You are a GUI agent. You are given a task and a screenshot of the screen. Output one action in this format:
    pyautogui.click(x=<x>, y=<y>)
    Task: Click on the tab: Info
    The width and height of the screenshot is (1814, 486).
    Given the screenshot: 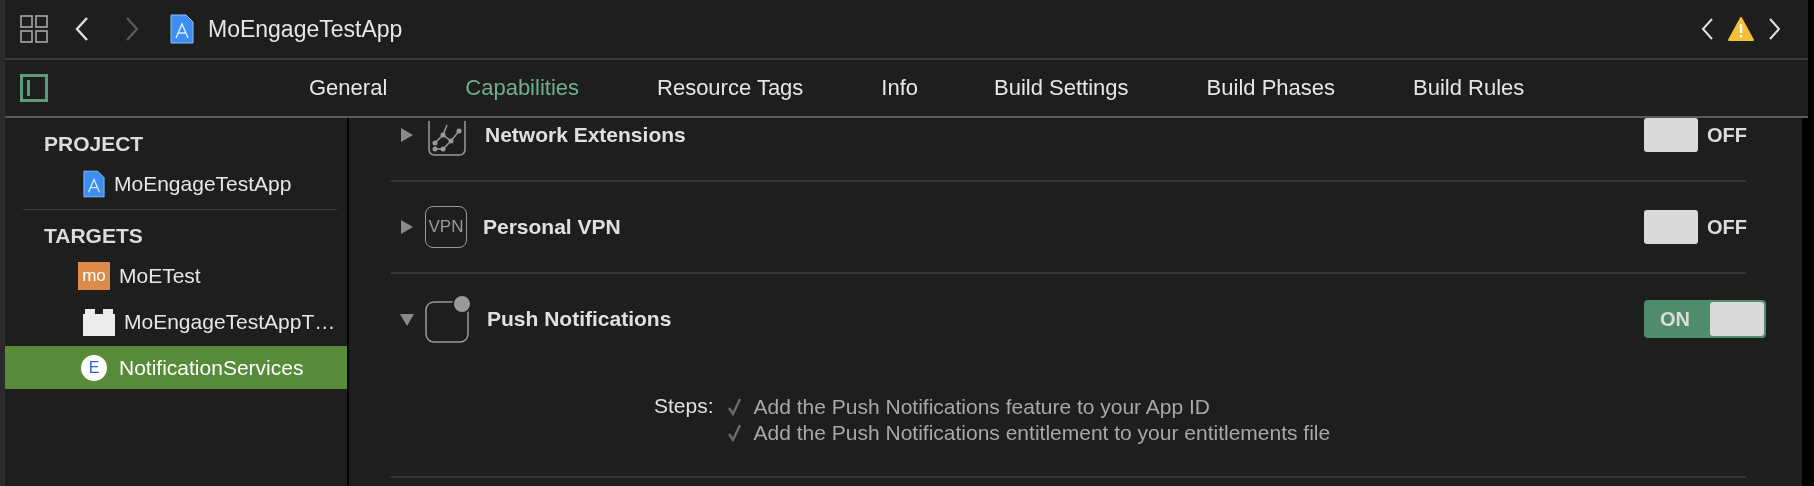 What is the action you would take?
    pyautogui.click(x=900, y=88)
    